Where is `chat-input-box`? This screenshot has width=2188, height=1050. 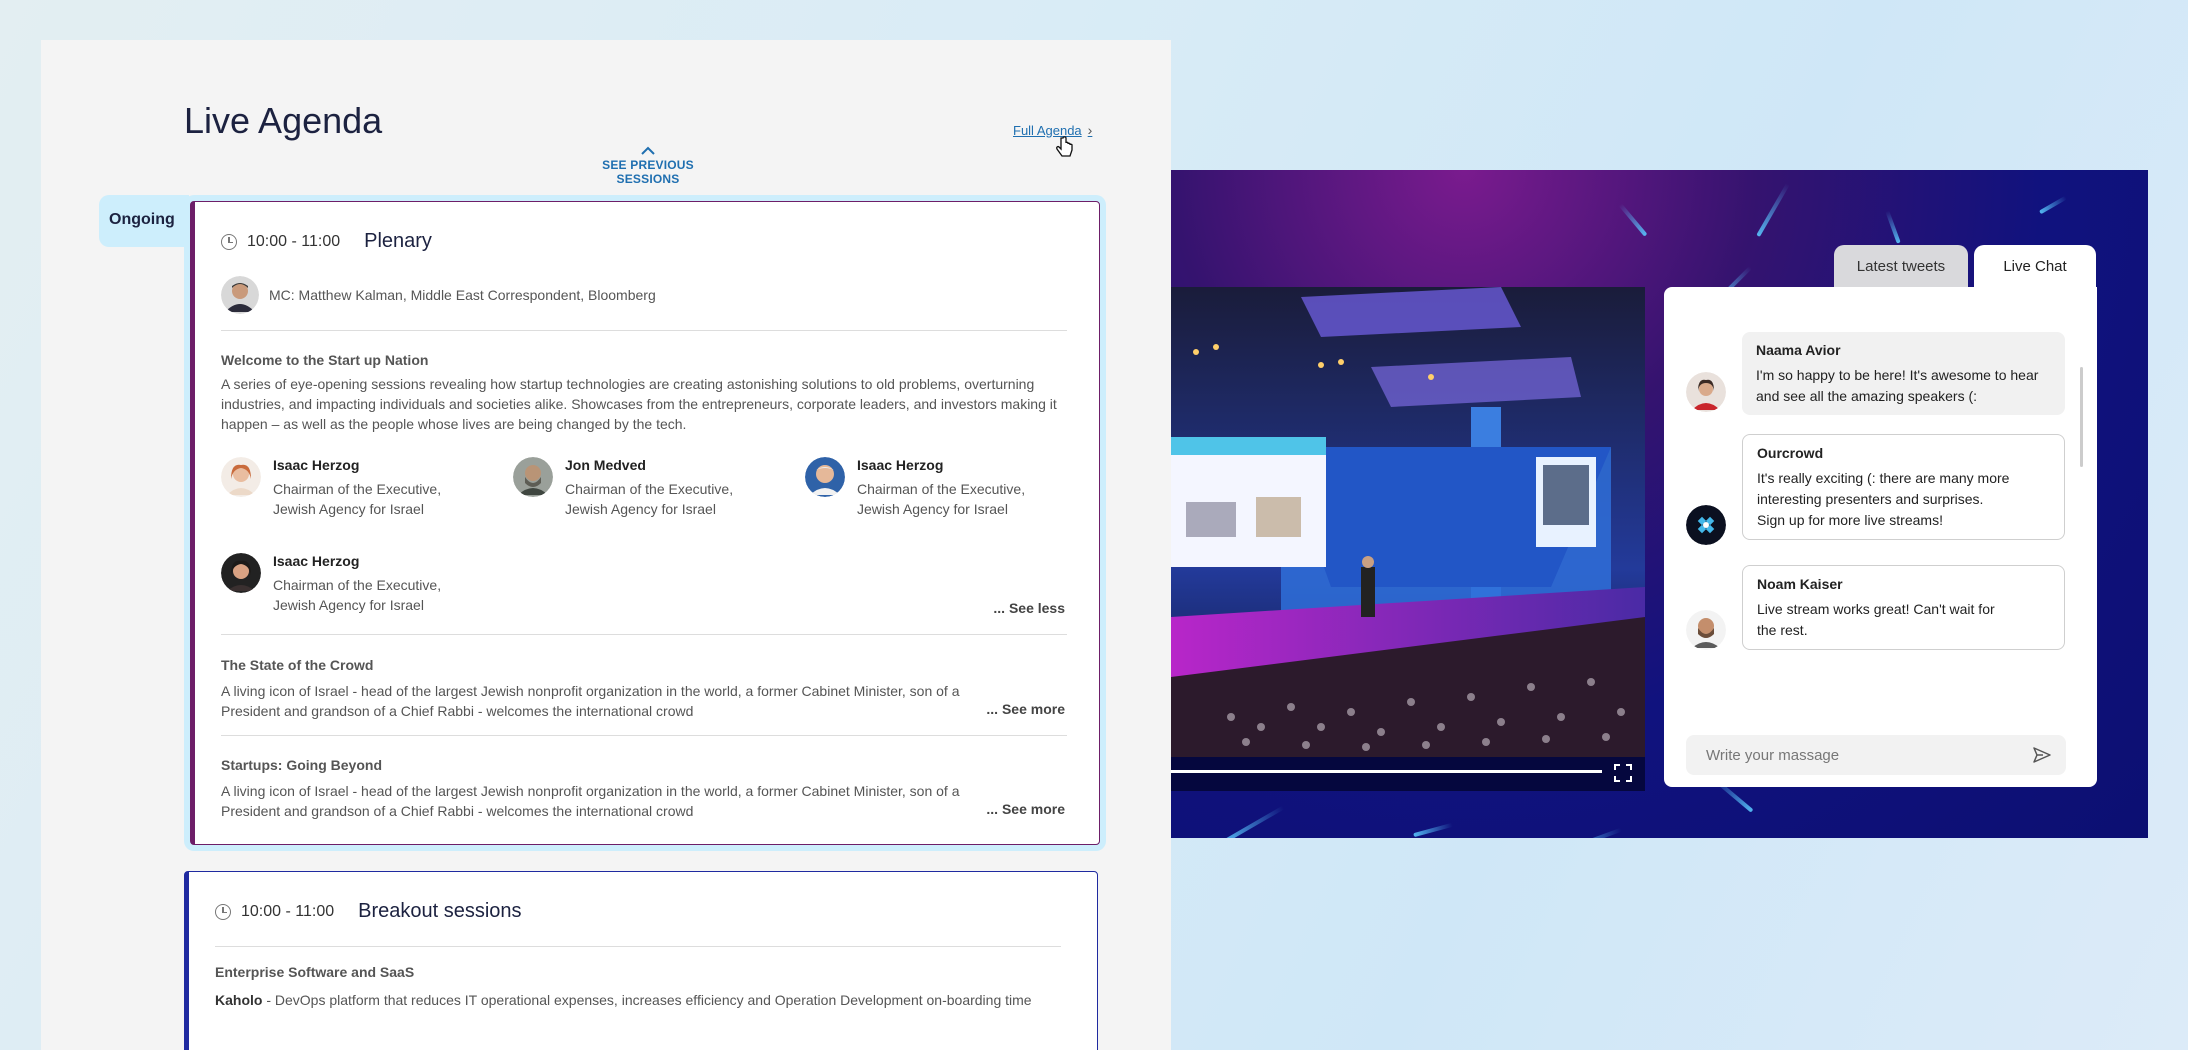
chat-input-box is located at coordinates (1876, 755).